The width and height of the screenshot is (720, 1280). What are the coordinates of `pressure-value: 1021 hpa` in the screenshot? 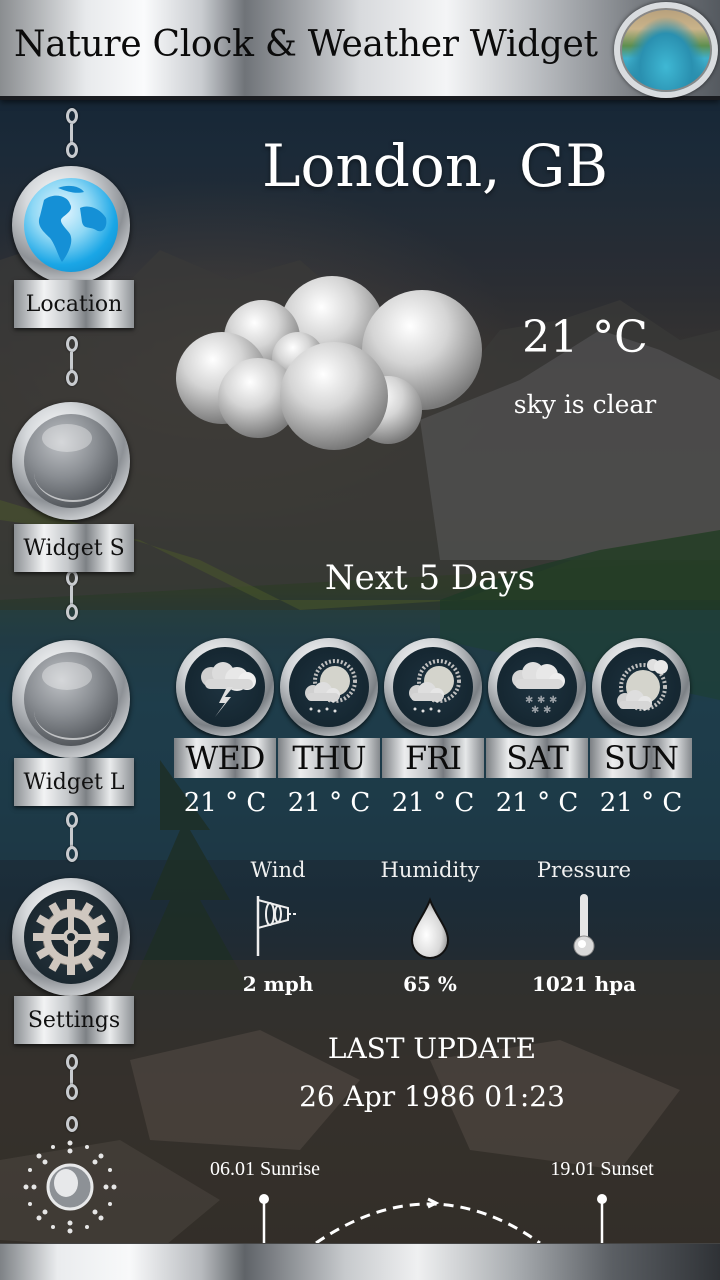 It's located at (584, 984).